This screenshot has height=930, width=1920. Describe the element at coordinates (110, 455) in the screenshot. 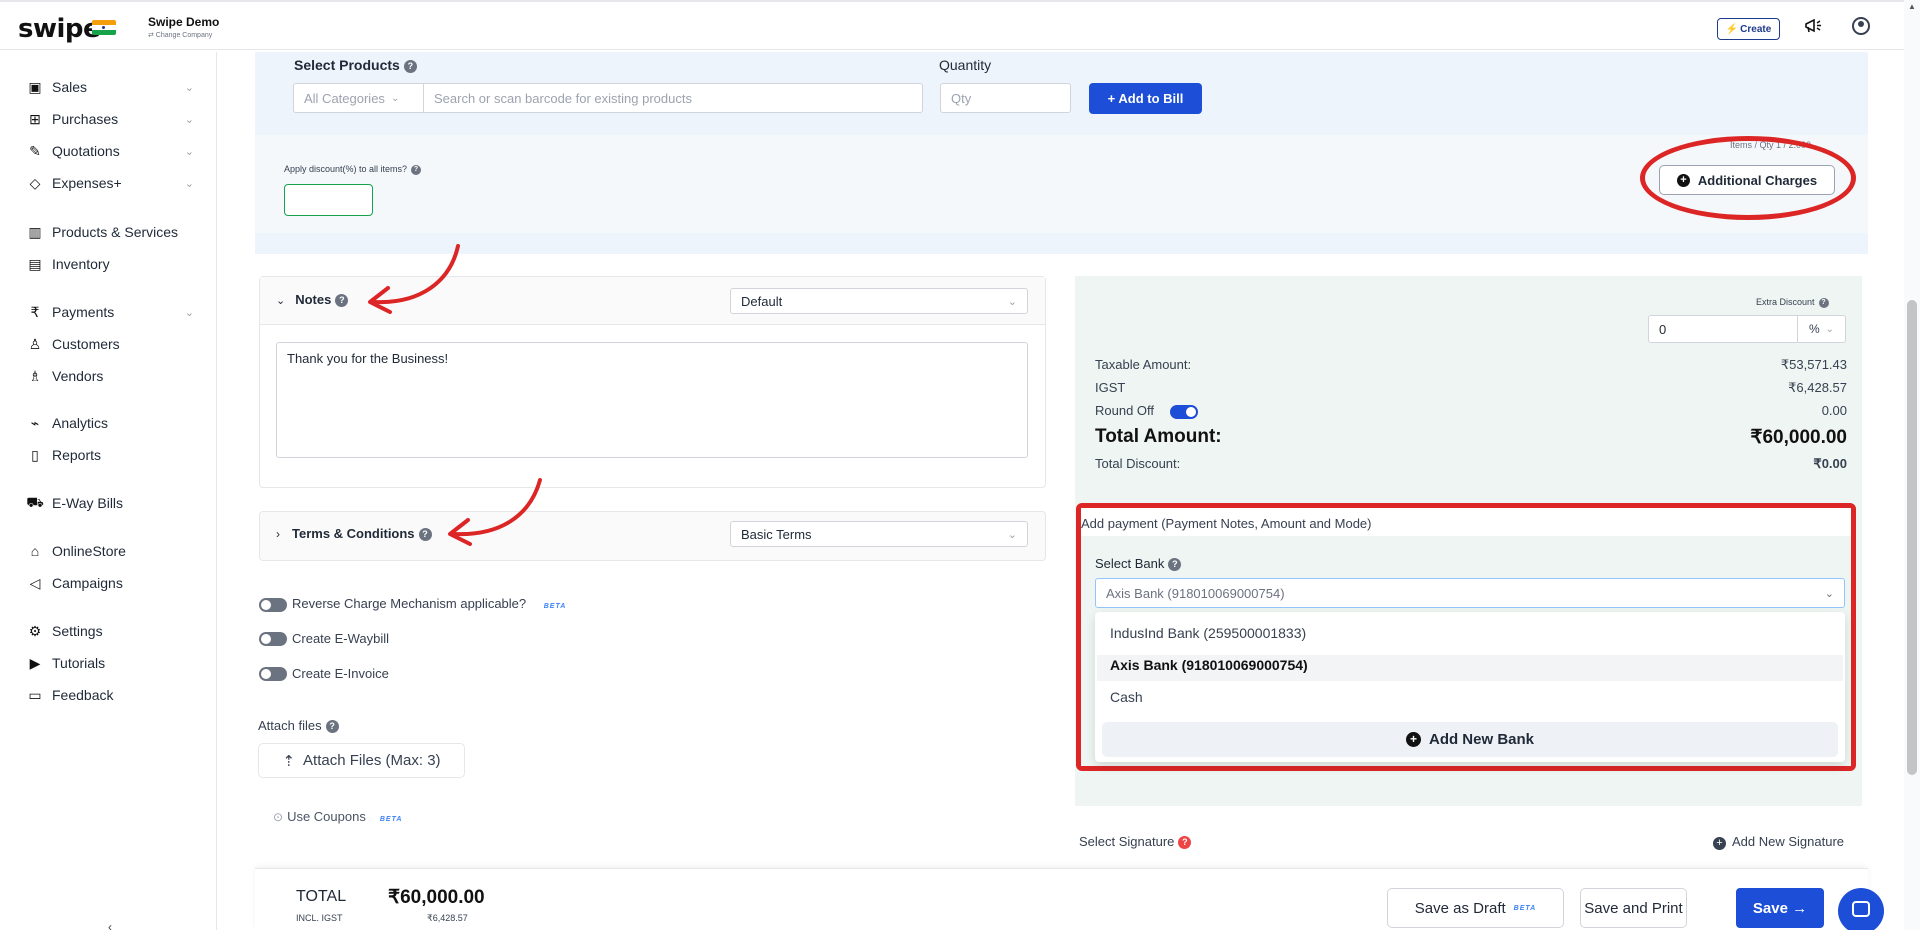

I see `sidebar-item-reports: ▯ Reports` at that location.